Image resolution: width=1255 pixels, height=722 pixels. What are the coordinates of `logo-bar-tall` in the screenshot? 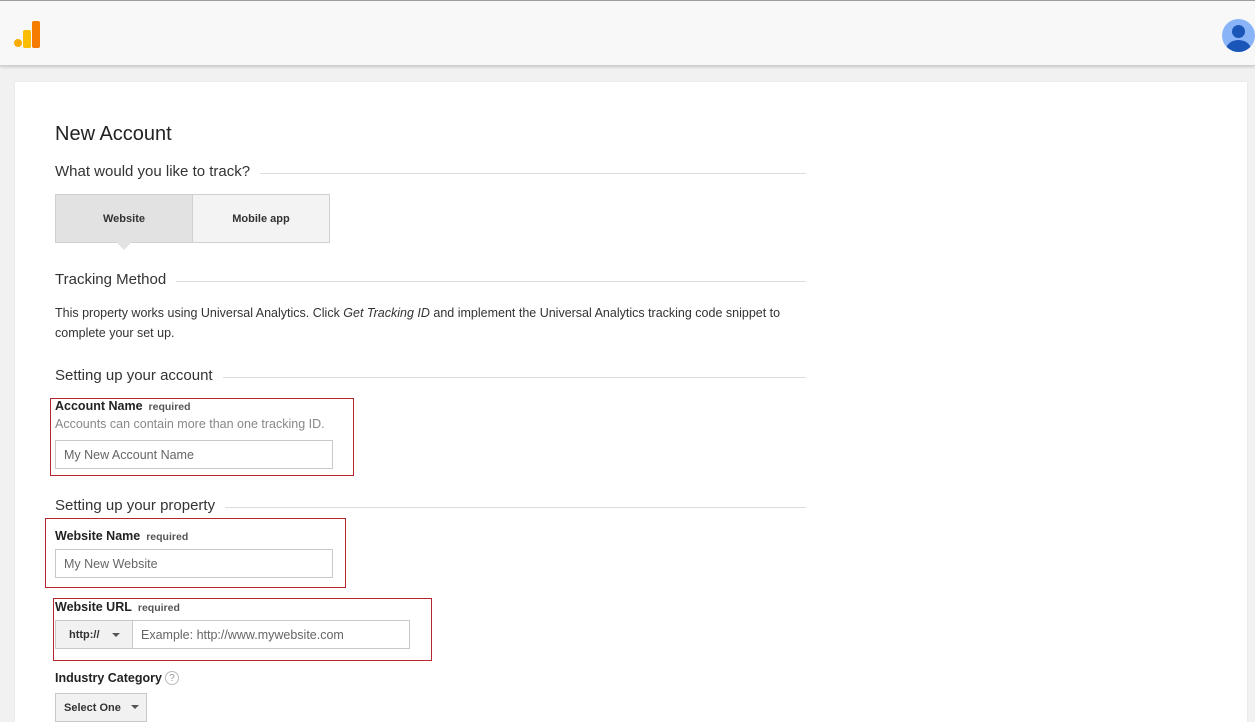 It's located at (36, 34).